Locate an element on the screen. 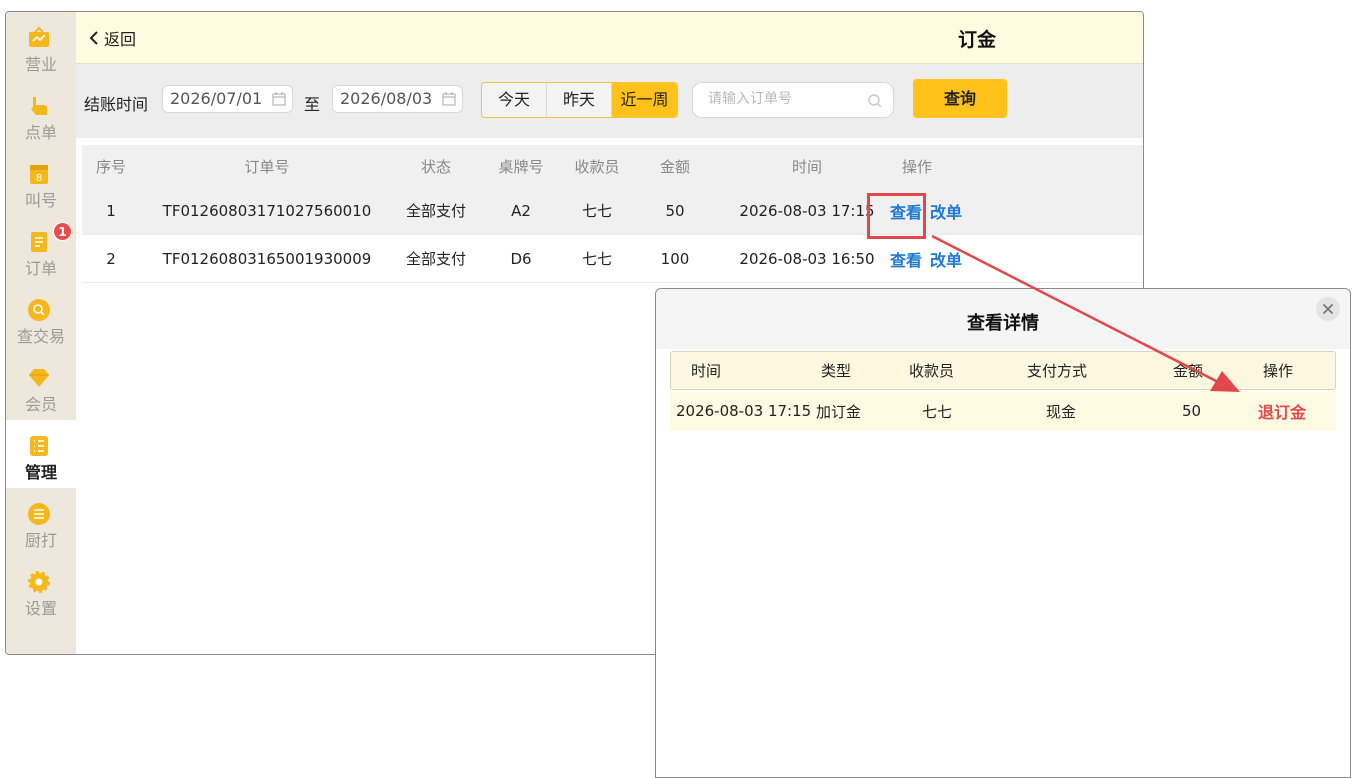 The width and height of the screenshot is (1362, 778). close-icon is located at coordinates (1328, 309).